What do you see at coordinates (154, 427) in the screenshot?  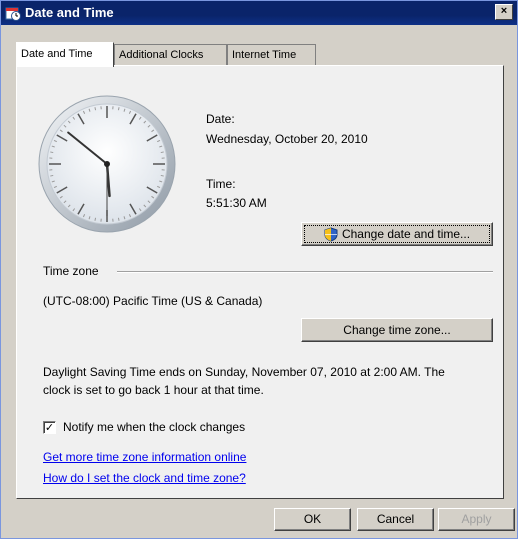 I see `notify-label: Notify me when the clock changes` at bounding box center [154, 427].